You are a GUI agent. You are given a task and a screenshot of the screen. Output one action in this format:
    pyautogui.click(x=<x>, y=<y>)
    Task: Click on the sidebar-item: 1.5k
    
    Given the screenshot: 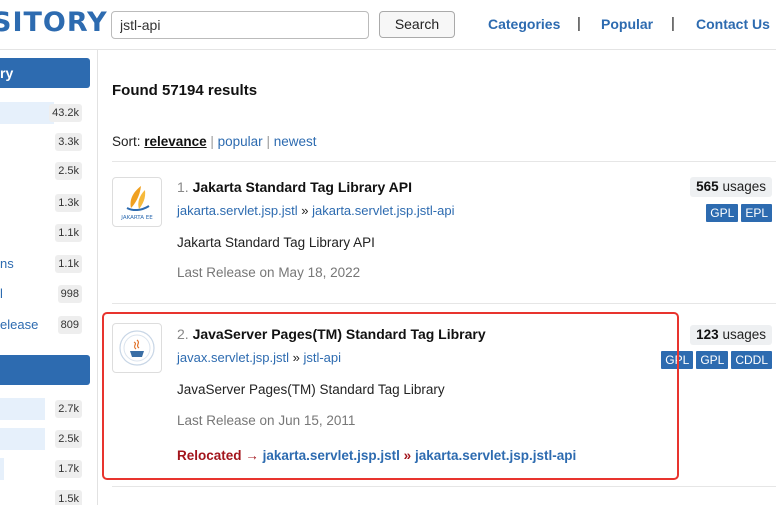 What is the action you would take?
    pyautogui.click(x=45, y=496)
    